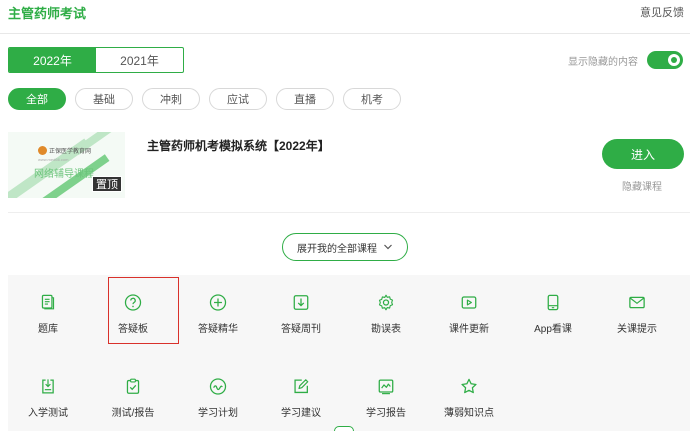  Describe the element at coordinates (218, 386) in the screenshot. I see `wave-circle-icon` at that location.